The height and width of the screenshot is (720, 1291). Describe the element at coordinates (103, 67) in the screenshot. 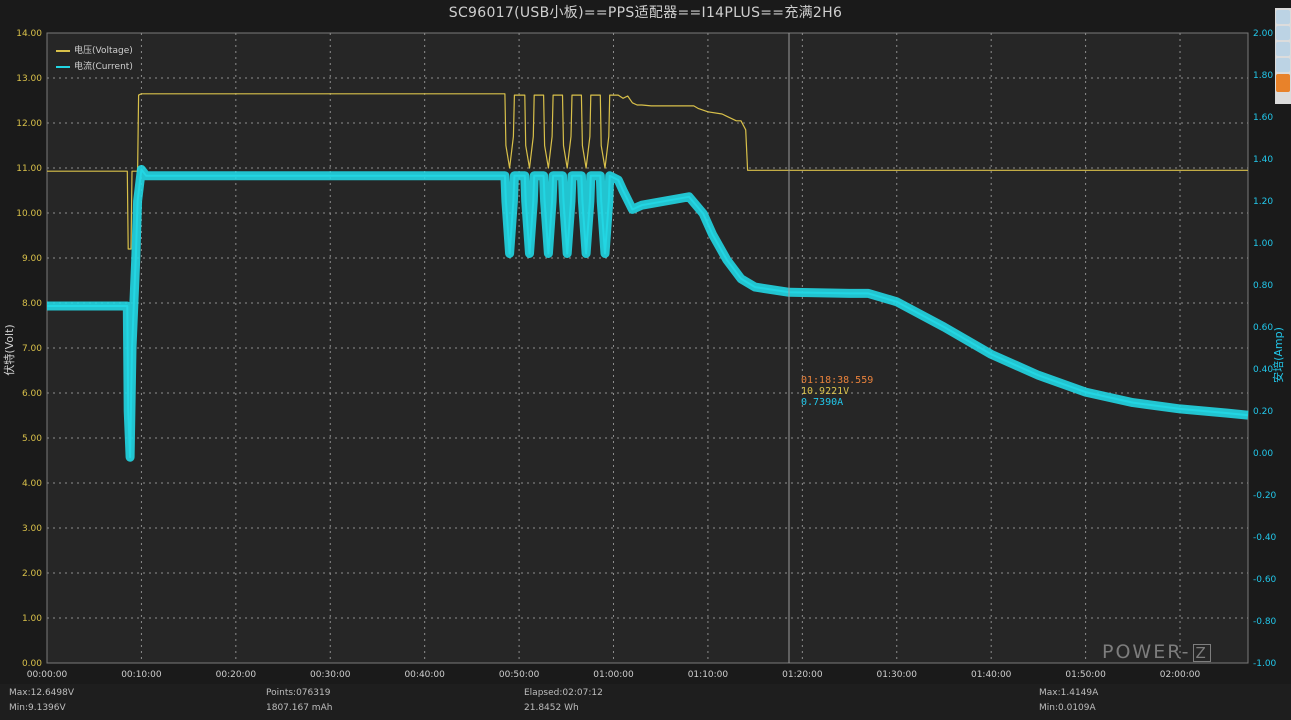

I see `legend-current-label: 电流(Current)` at that location.